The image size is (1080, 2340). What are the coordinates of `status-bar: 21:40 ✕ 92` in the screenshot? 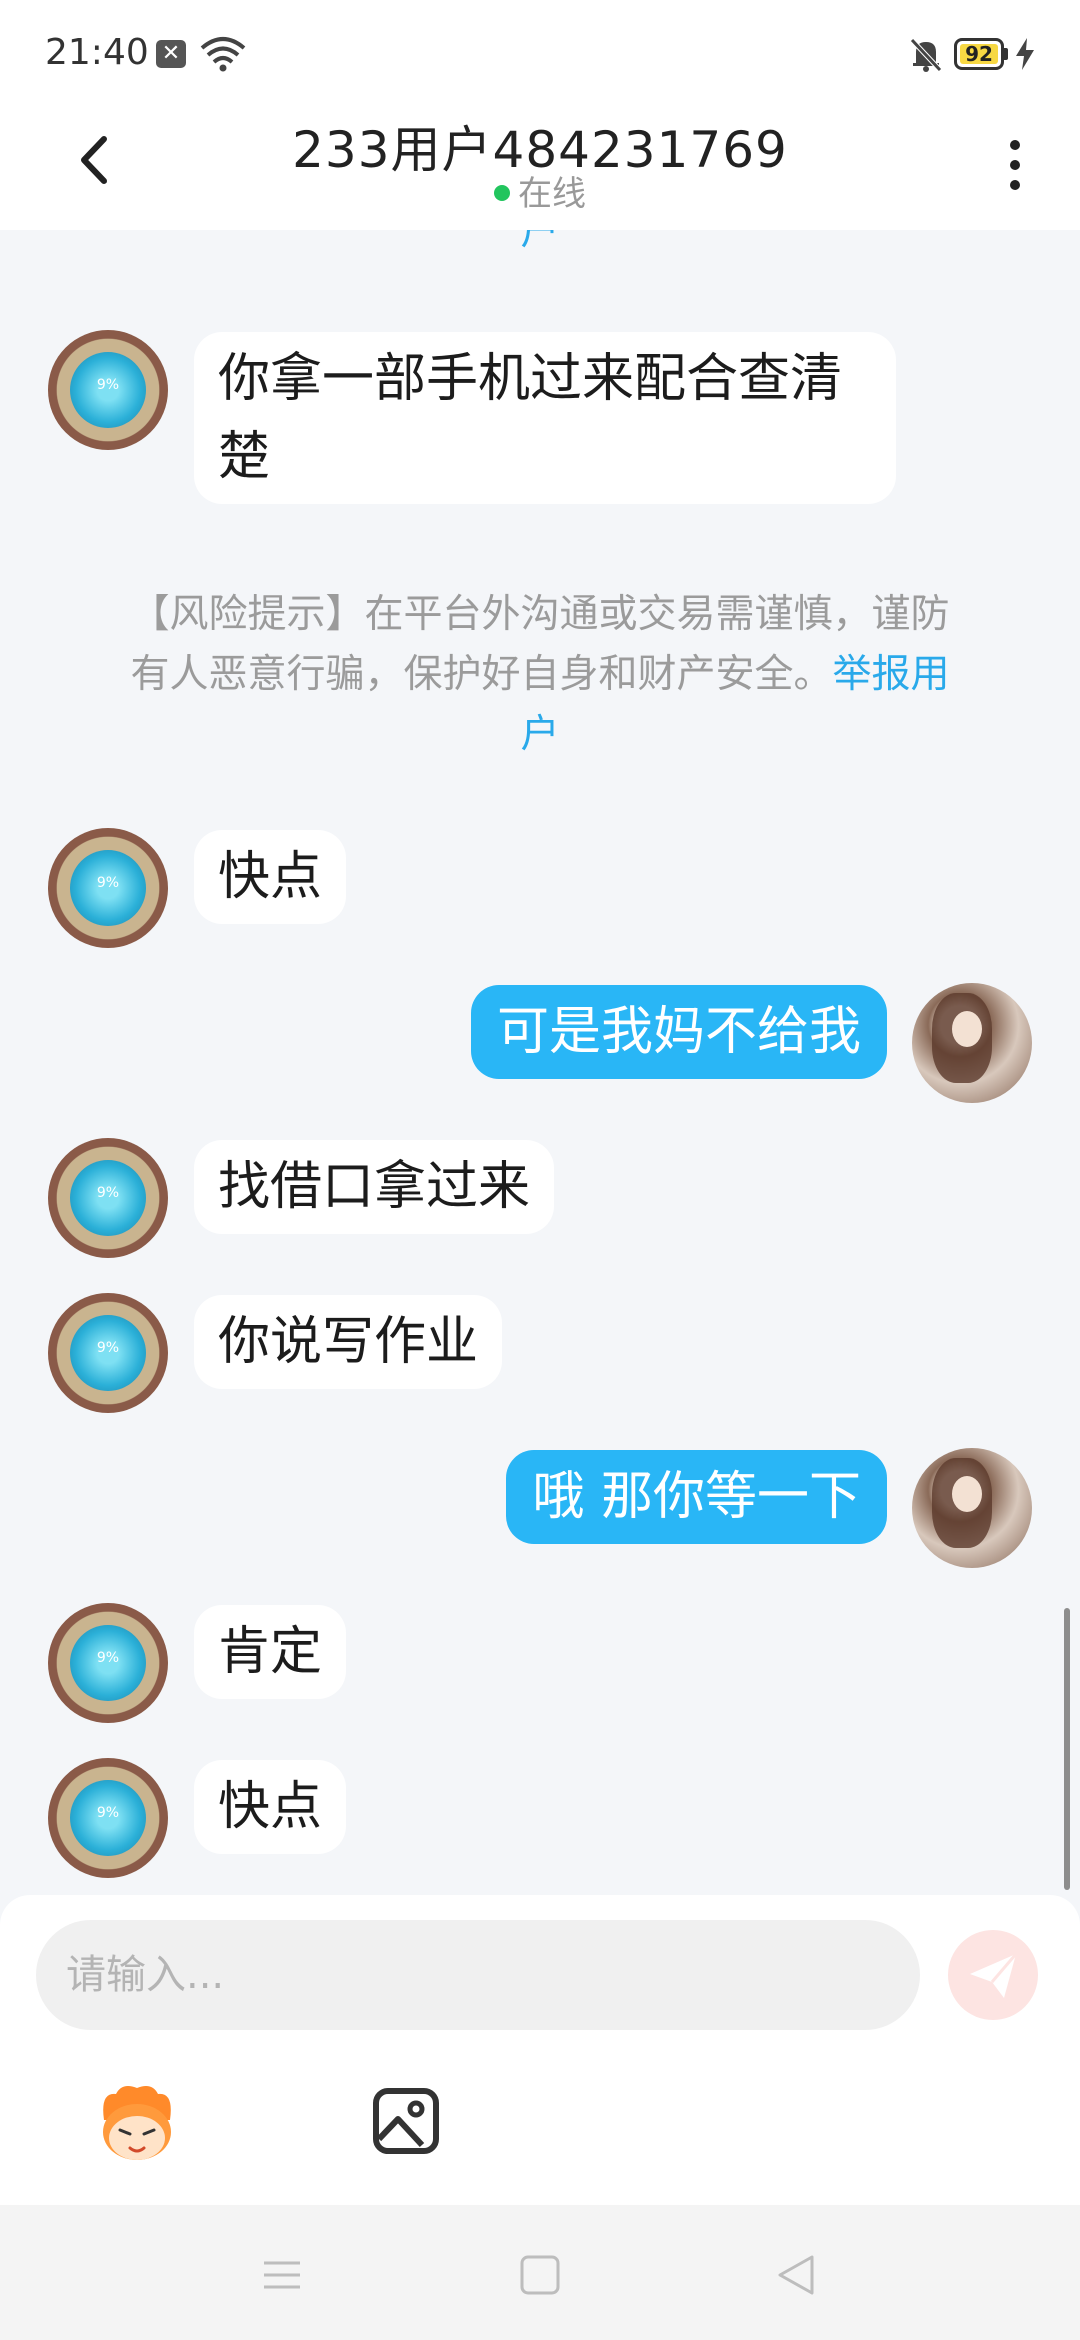 It's located at (540, 55).